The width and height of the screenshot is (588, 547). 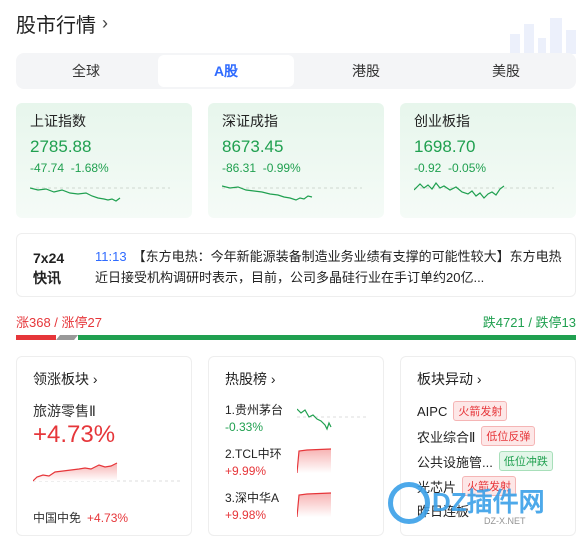 I want to click on tab-hk: 港股, so click(x=366, y=71).